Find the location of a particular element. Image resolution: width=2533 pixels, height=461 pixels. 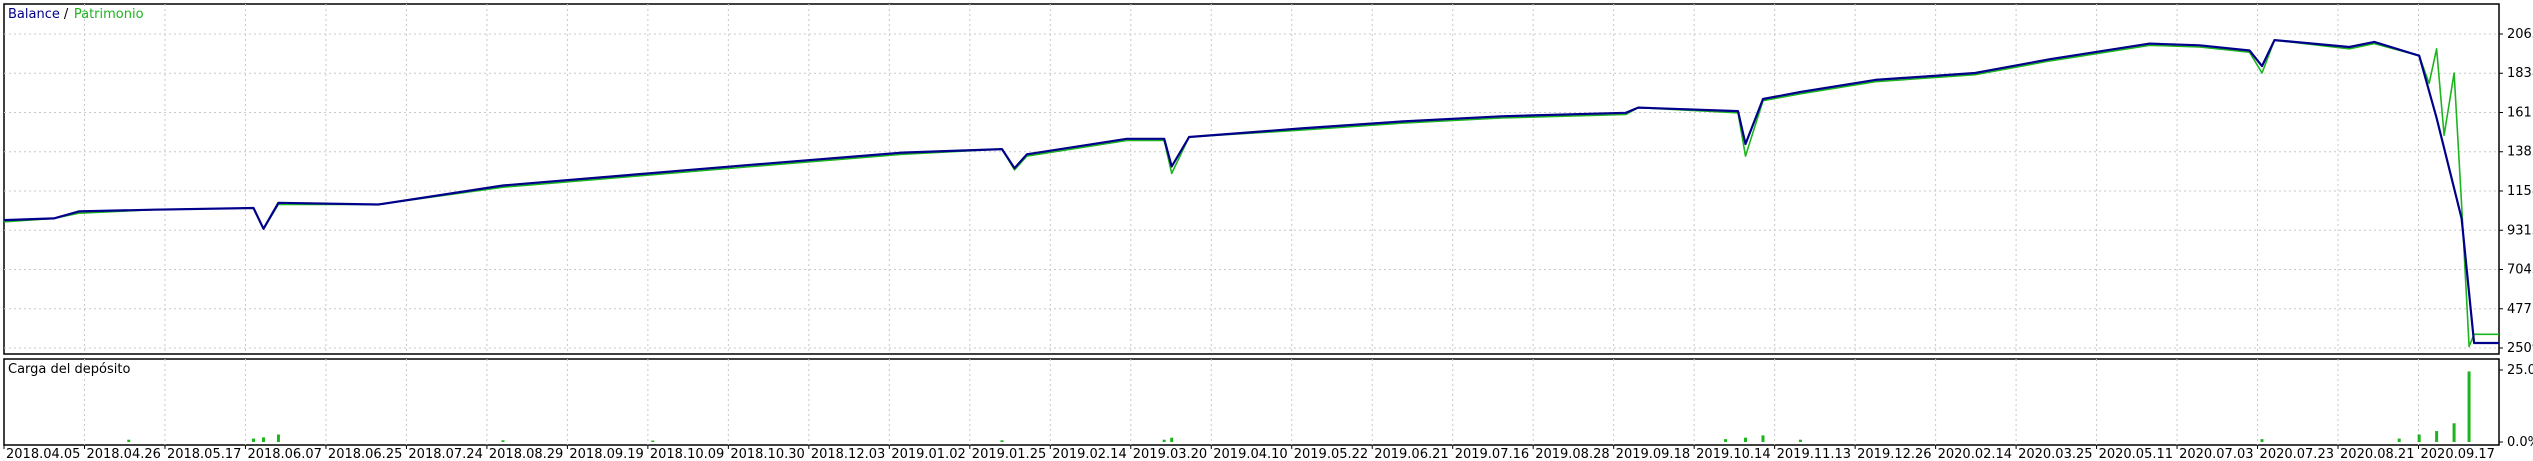

y-tick-label: 13850 is located at coordinates (2520, 152).